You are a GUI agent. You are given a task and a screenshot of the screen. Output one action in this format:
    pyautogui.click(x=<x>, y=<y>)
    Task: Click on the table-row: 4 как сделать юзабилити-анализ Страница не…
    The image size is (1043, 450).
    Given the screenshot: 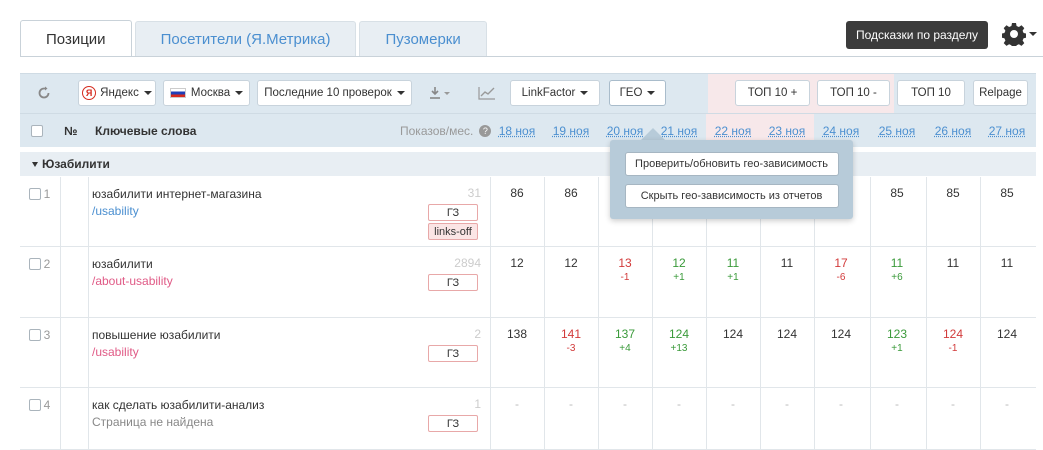 What is the action you would take?
    pyautogui.click(x=528, y=419)
    